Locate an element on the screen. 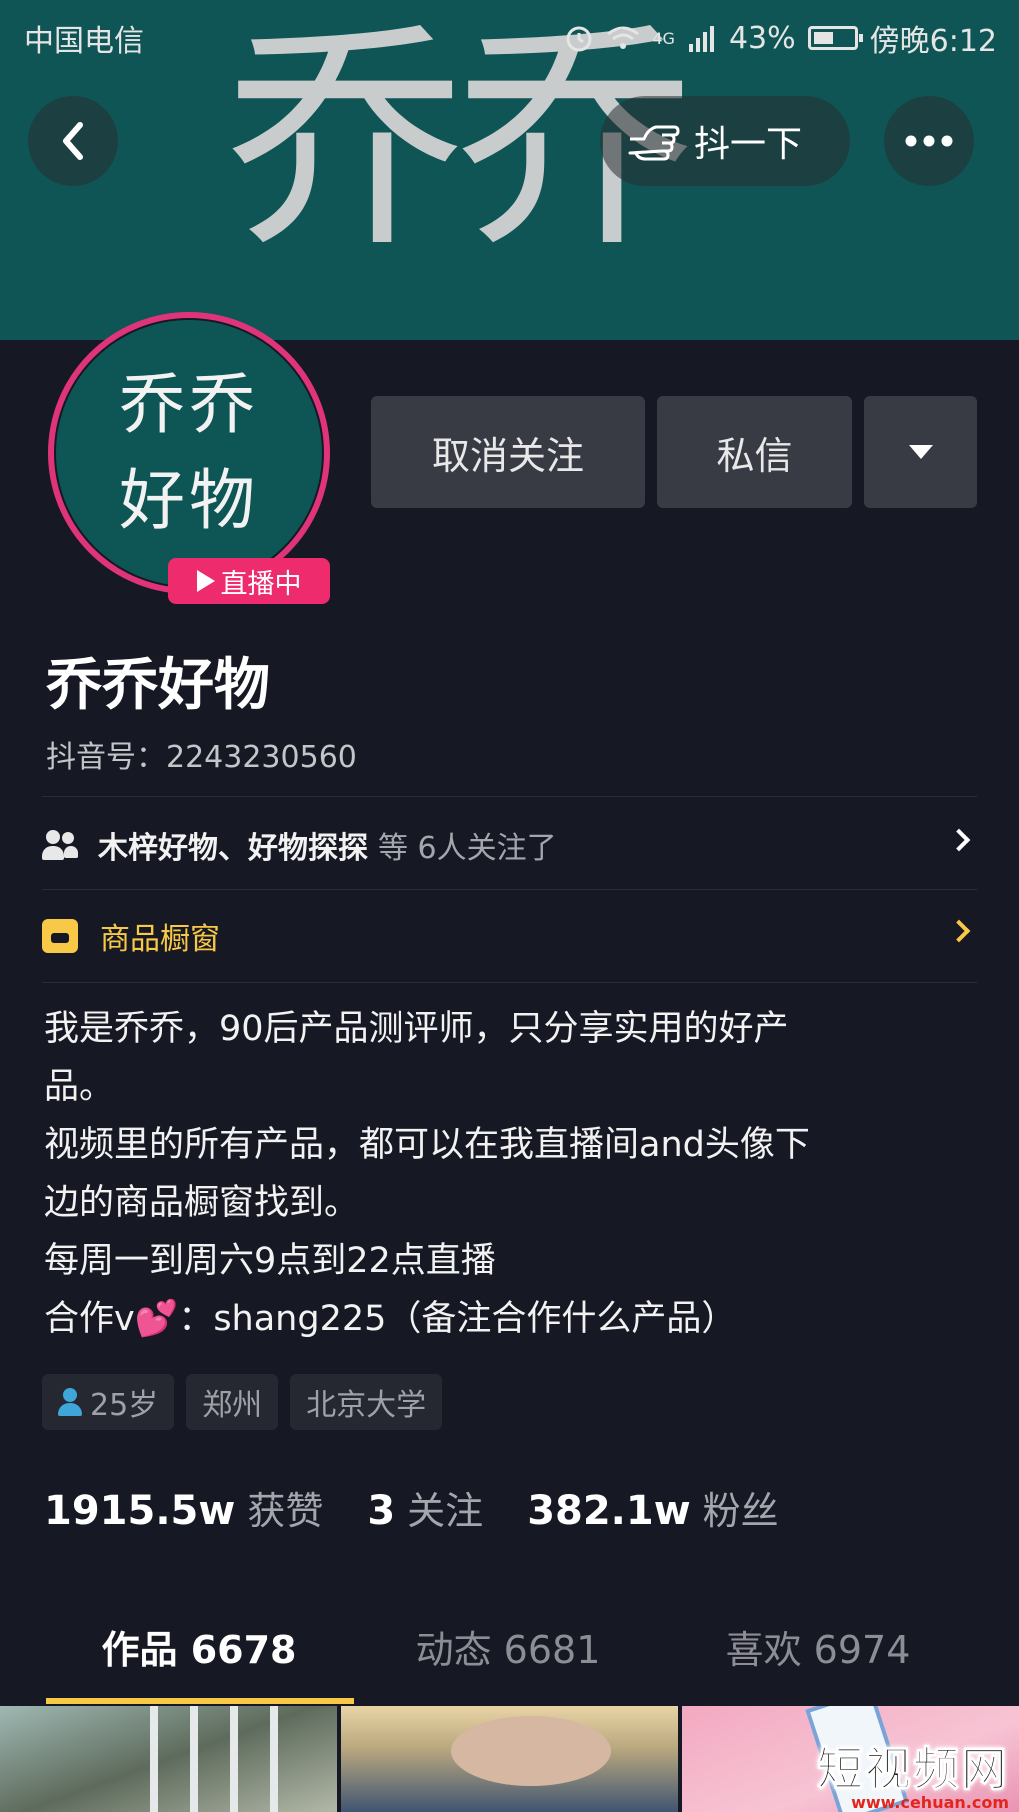 This screenshot has height=1812, width=1019. battery-percent: 43% is located at coordinates (762, 38).